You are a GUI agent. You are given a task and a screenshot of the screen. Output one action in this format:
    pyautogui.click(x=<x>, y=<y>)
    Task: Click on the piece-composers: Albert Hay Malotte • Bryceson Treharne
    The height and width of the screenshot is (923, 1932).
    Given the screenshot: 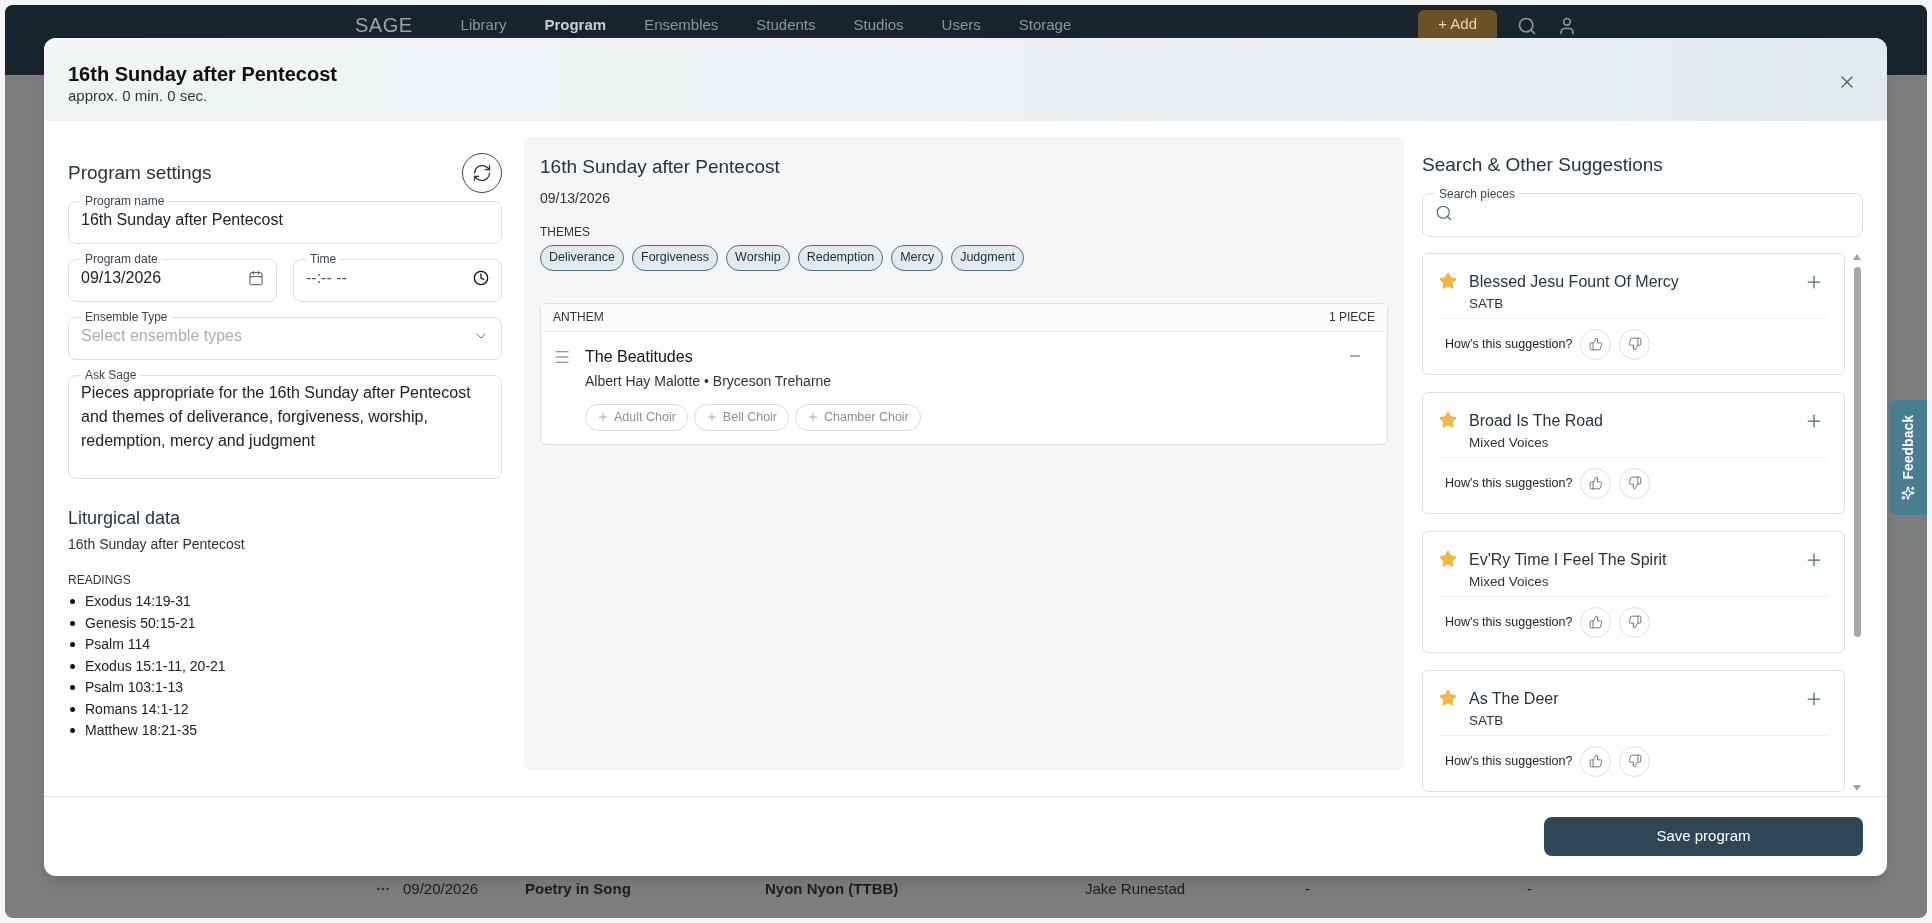 What is the action you would take?
    pyautogui.click(x=709, y=381)
    